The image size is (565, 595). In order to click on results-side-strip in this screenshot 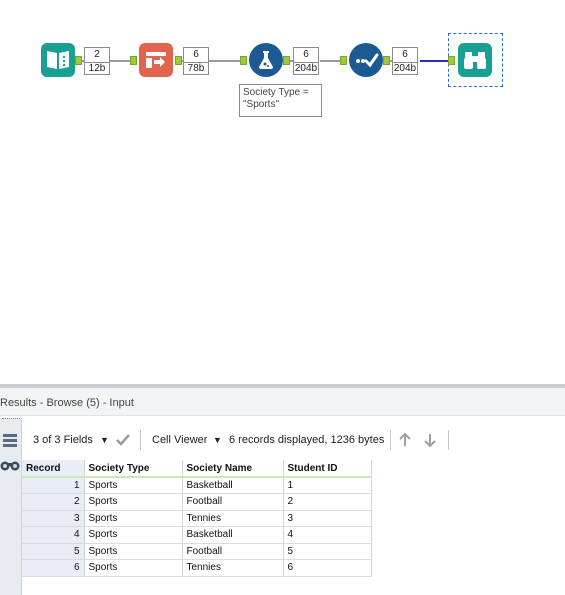, I will do `click(11, 506)`.